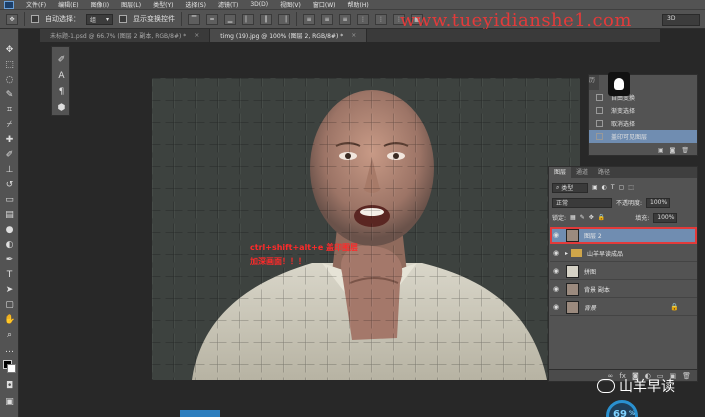 This screenshot has width=705, height=417. I want to click on pen-tool-icon: ✒, so click(9, 260).